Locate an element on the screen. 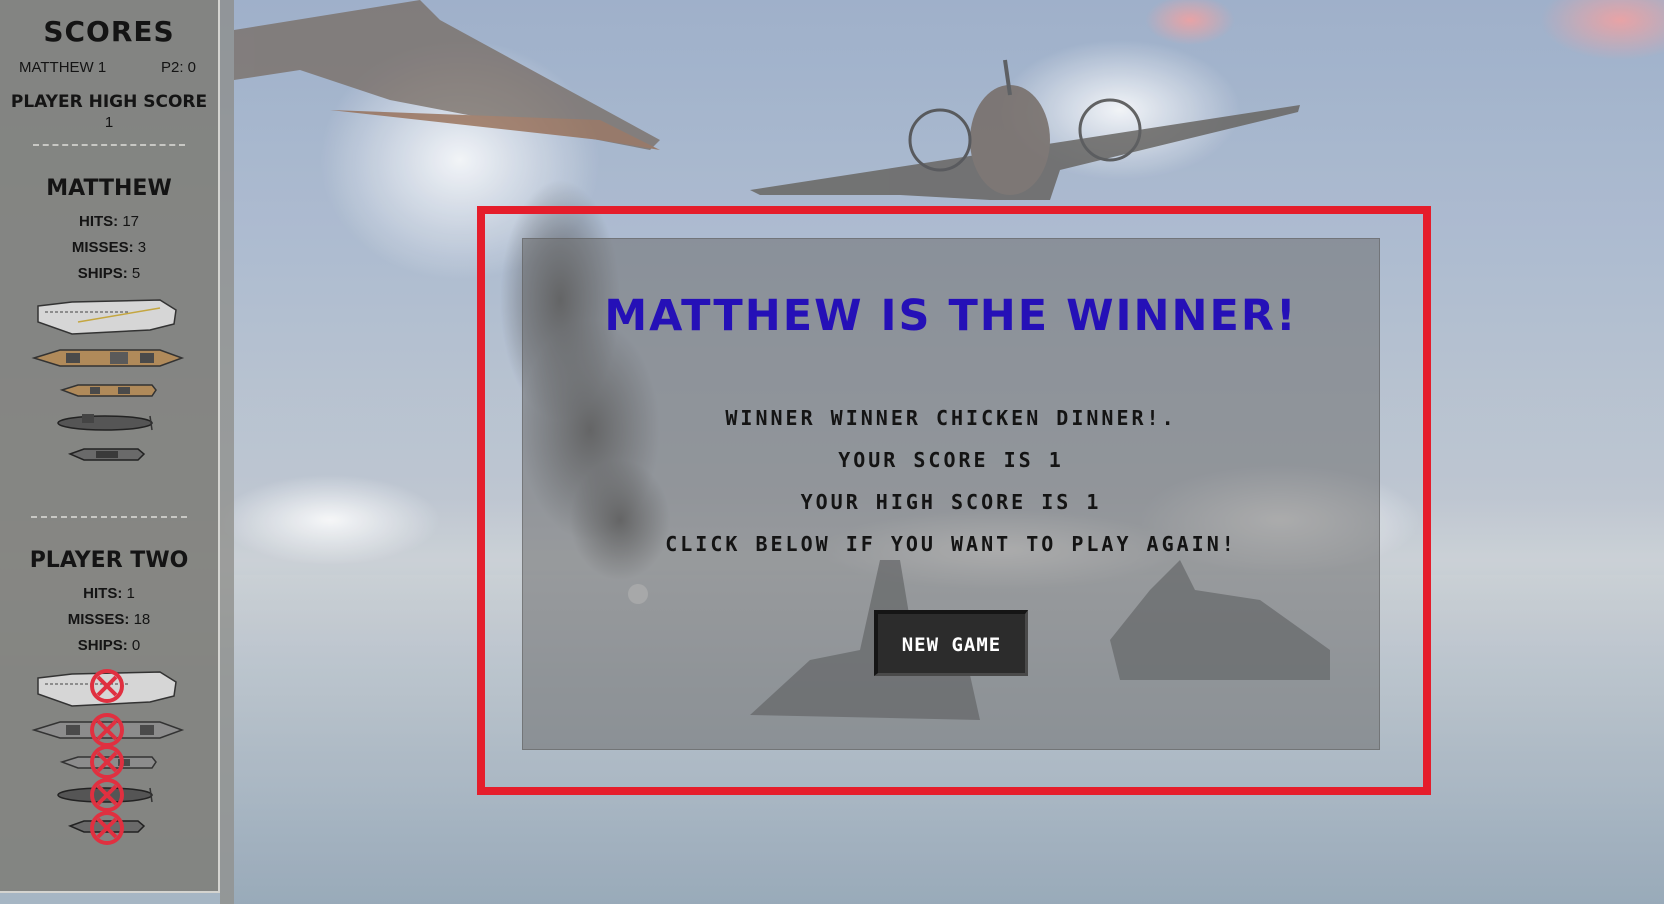 The image size is (1664, 904). player1-misses: MISSES: 3 is located at coordinates (109, 247).